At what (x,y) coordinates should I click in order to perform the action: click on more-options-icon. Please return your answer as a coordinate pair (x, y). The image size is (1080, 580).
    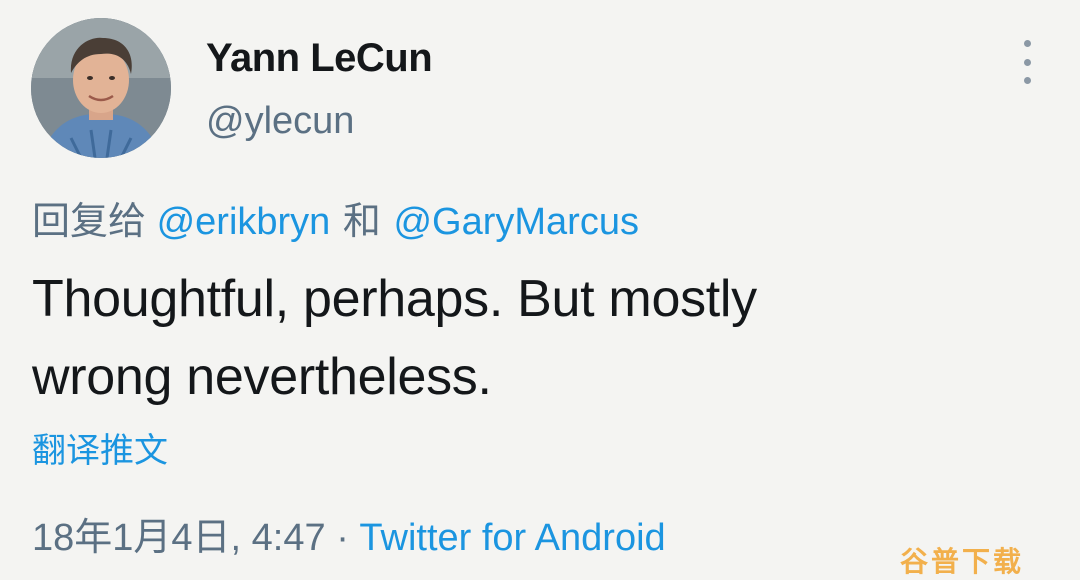
    Looking at the image, I should click on (1027, 62).